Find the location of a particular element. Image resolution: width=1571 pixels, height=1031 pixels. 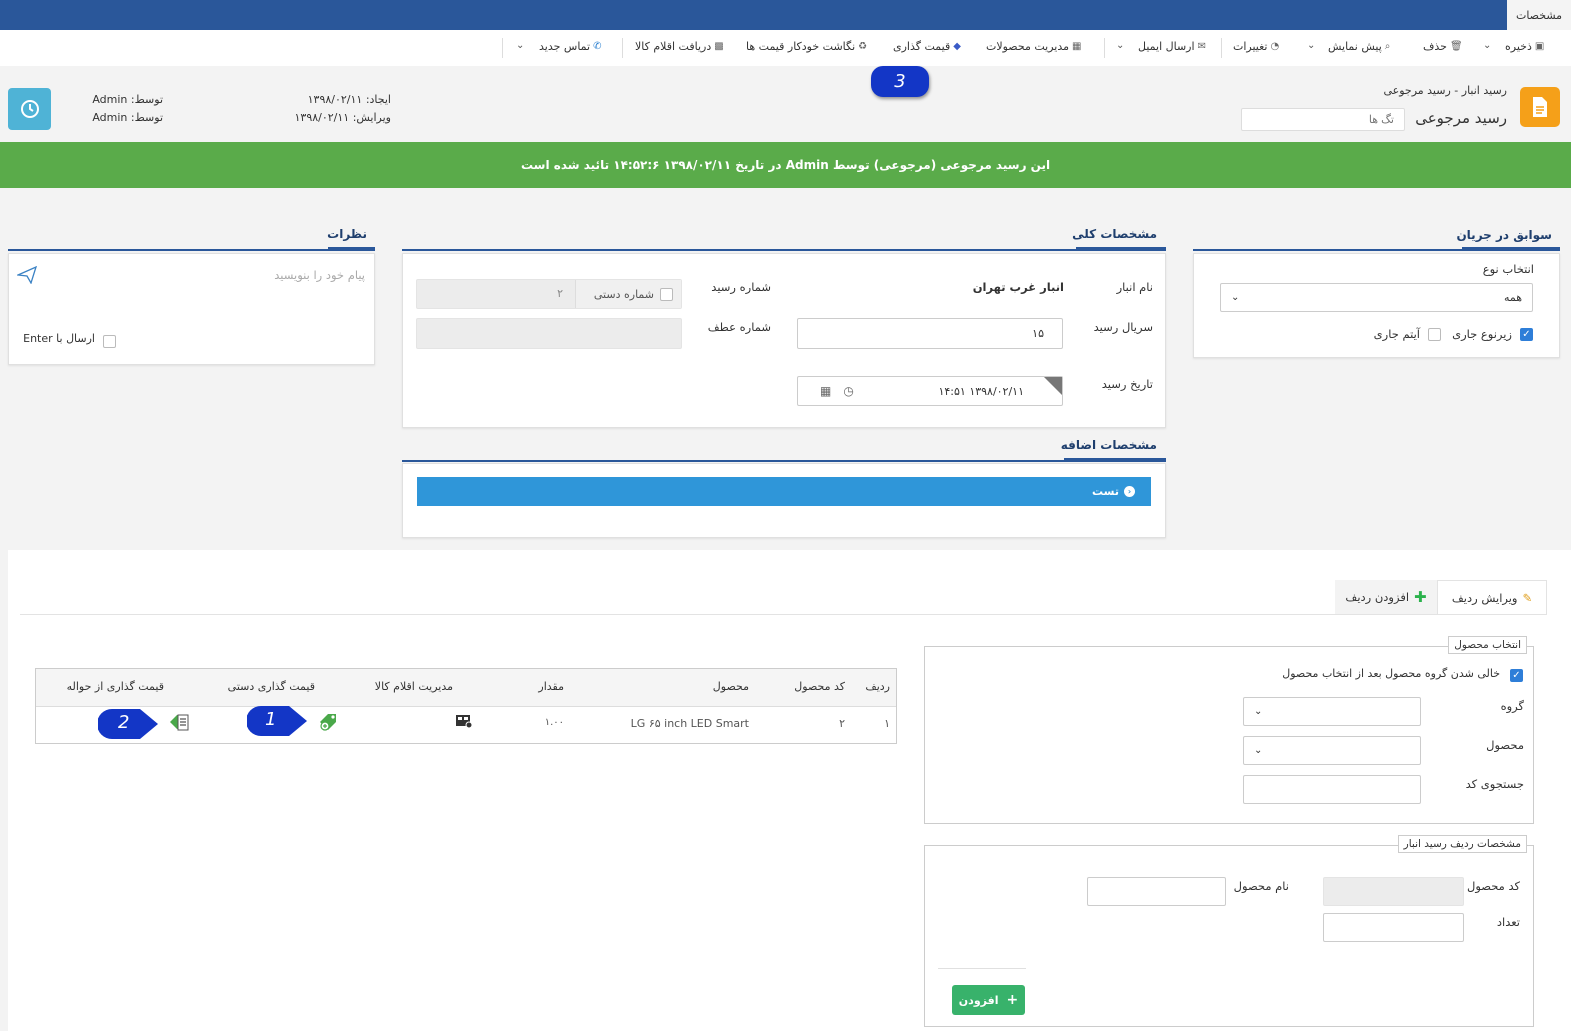

workflow-section-title: سوابق در جریان is located at coordinates (1504, 235).